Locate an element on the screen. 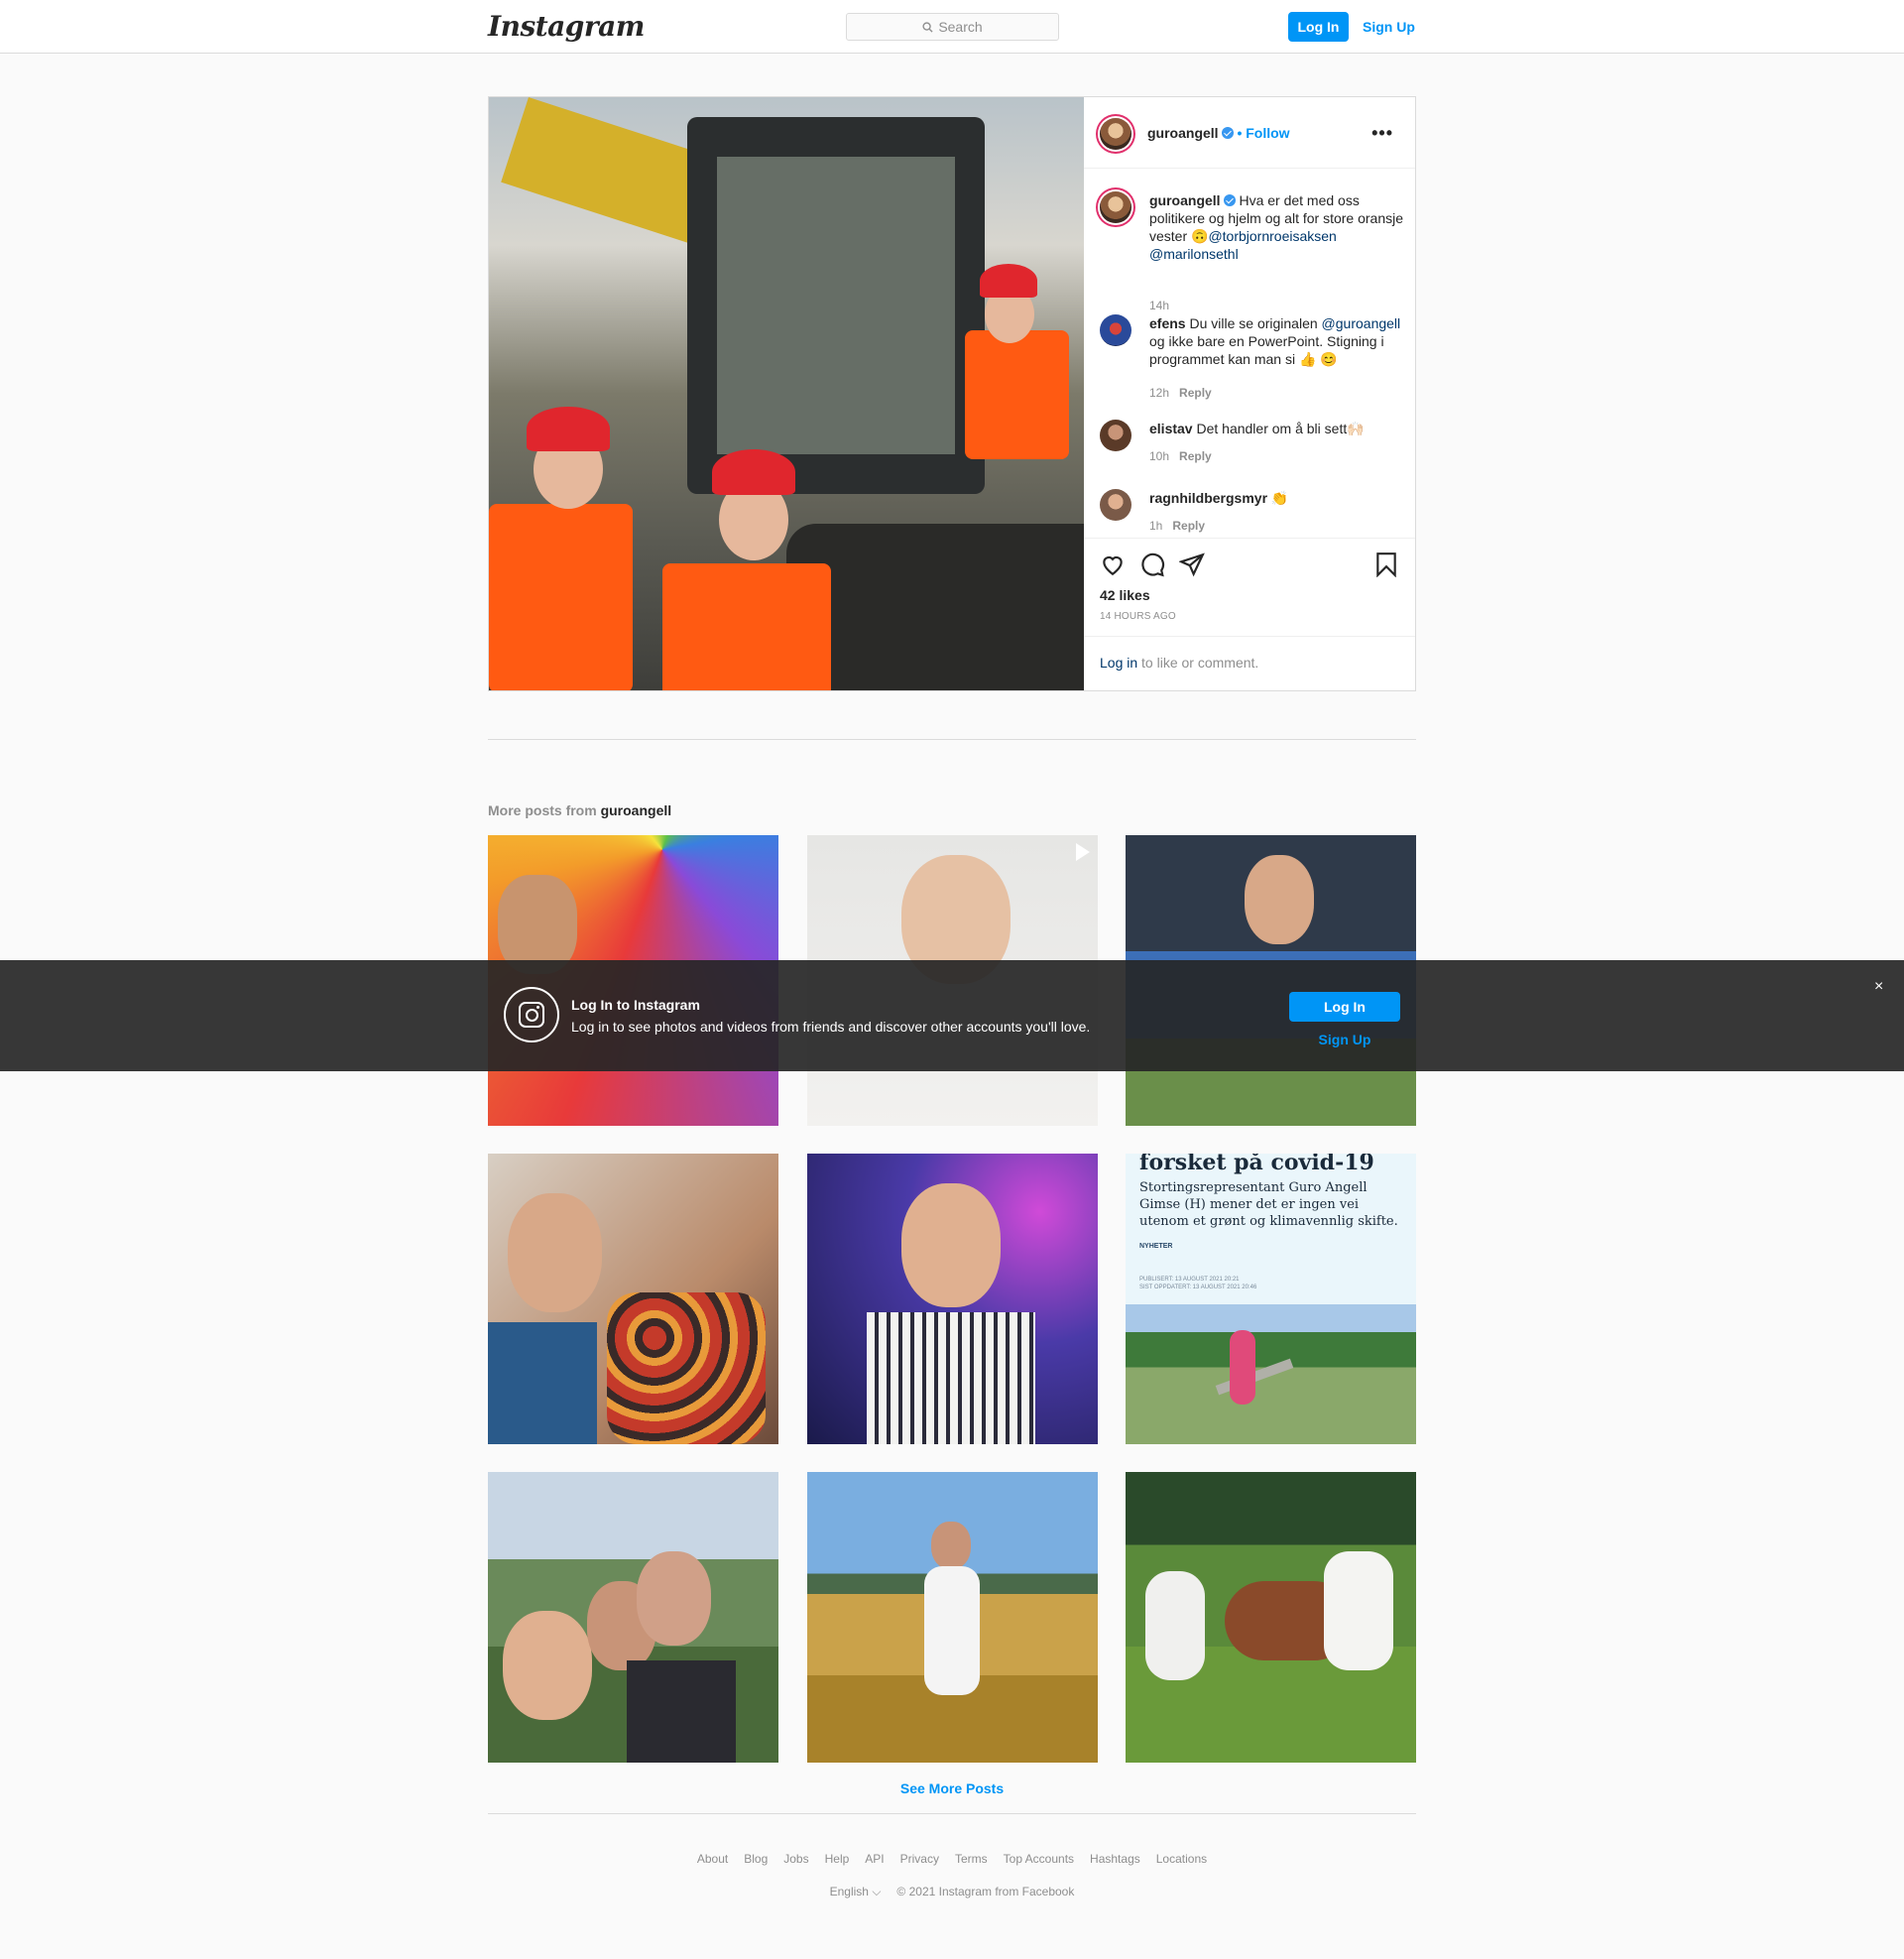  verified-badge-icon is located at coordinates (1229, 200).